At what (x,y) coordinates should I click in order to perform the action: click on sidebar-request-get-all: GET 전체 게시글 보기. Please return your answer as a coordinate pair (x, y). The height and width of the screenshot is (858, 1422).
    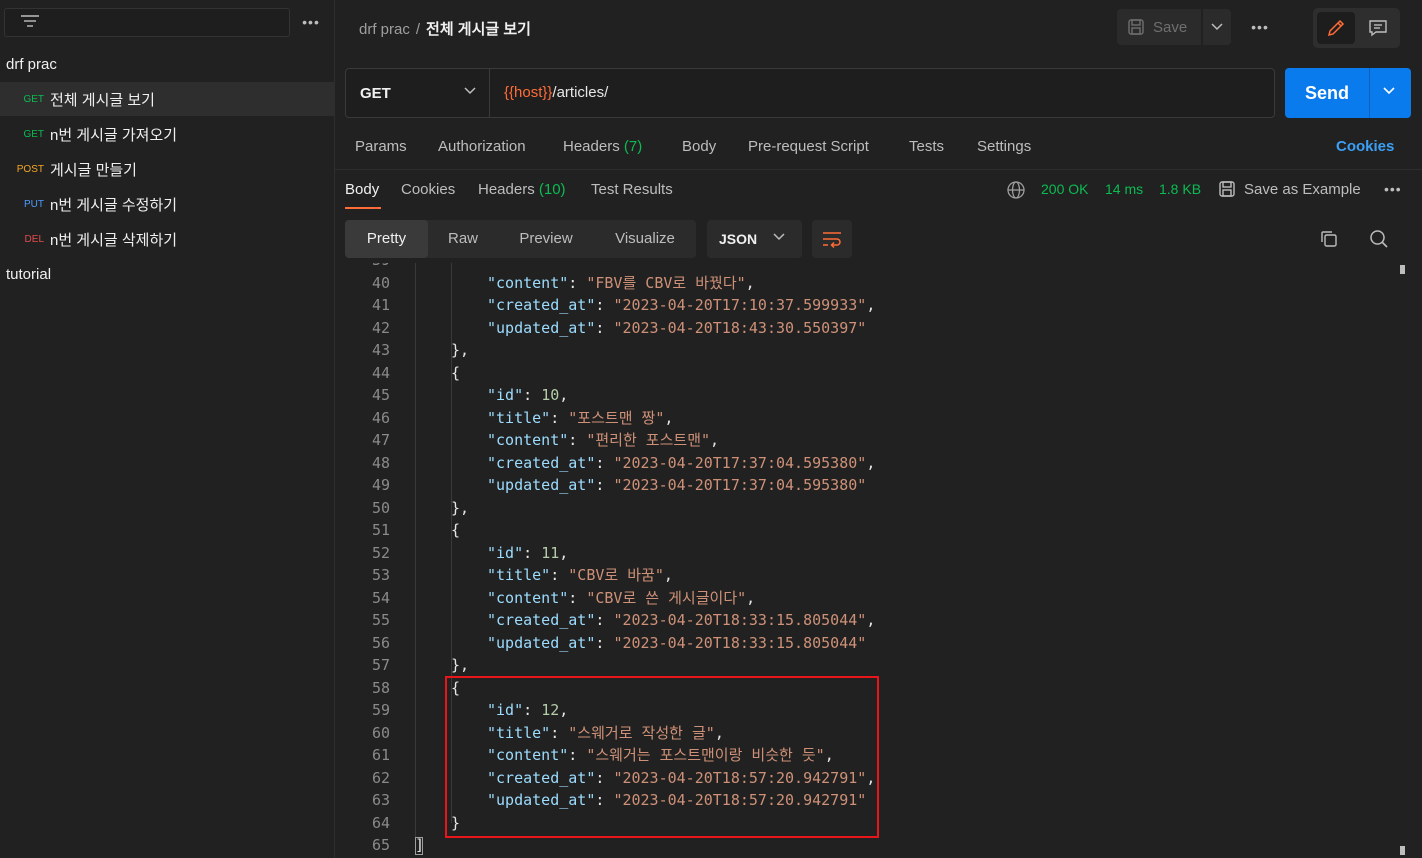
    Looking at the image, I should click on (167, 99).